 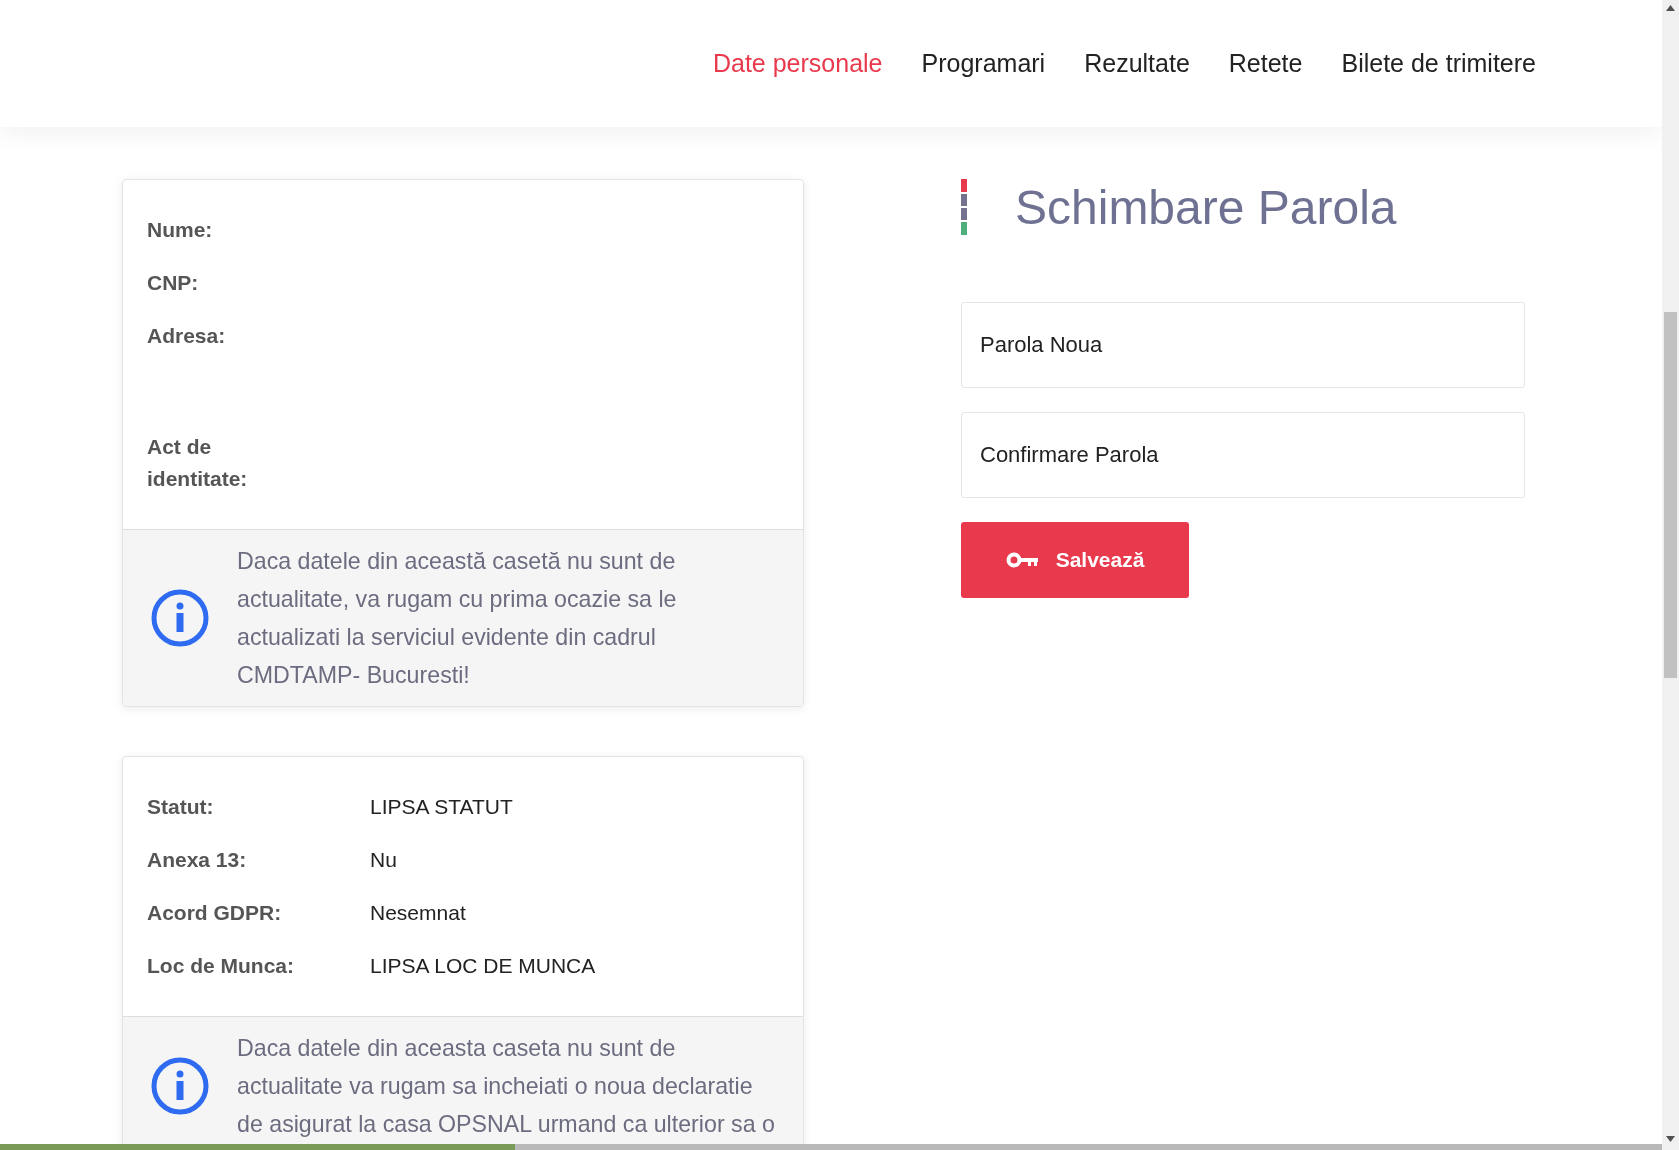 What do you see at coordinates (181, 807) in the screenshot?
I see `field-label: Statut:` at bounding box center [181, 807].